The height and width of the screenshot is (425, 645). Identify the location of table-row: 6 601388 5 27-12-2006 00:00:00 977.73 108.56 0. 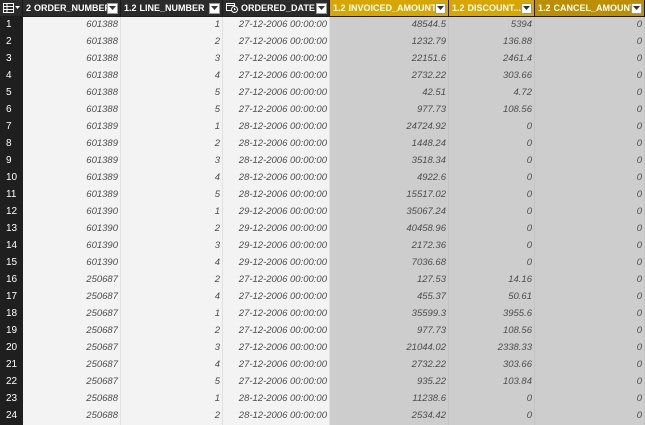
(322, 110).